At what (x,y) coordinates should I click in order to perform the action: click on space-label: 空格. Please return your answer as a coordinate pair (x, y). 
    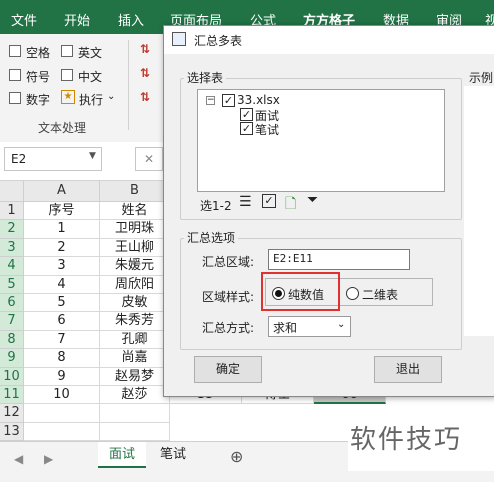
    Looking at the image, I should click on (38, 53).